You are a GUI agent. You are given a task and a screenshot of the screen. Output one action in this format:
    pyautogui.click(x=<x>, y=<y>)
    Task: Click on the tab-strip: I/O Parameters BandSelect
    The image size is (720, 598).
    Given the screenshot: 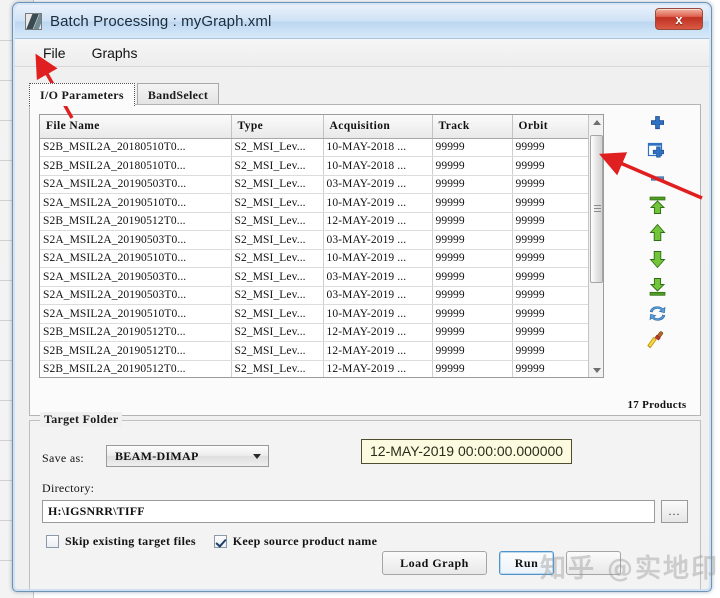 What is the action you would take?
    pyautogui.click(x=124, y=94)
    